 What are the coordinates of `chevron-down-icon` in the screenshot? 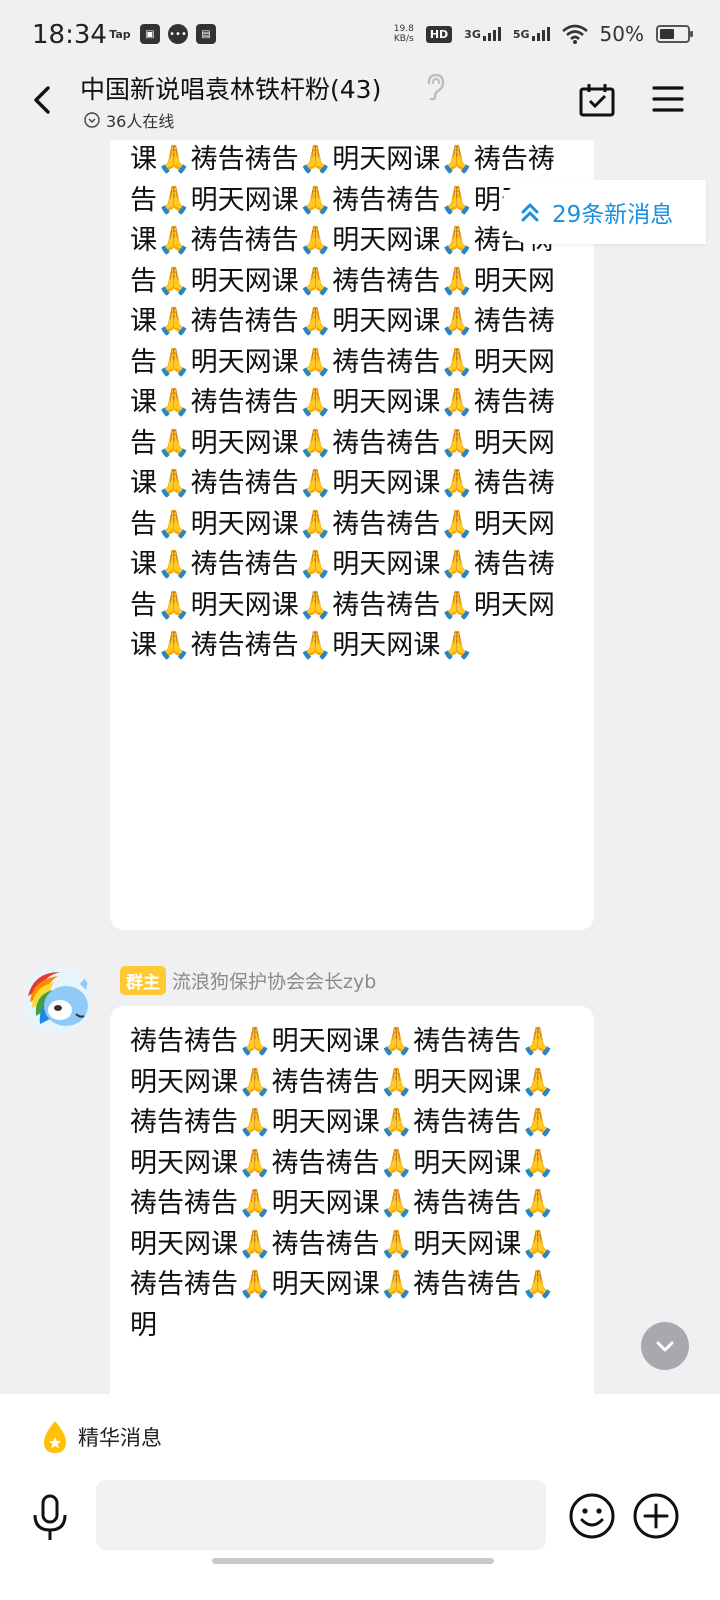 It's located at (665, 1346).